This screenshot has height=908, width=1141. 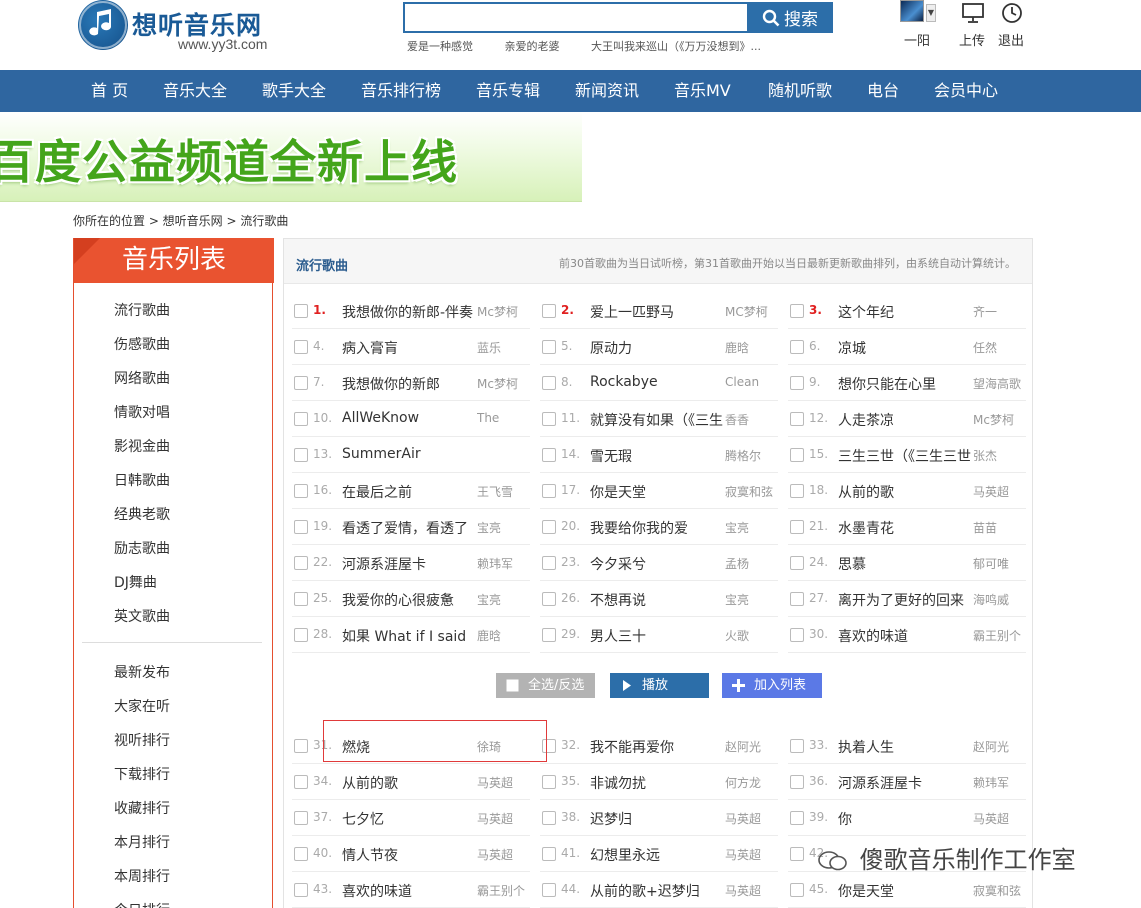 What do you see at coordinates (502, 347) in the screenshot?
I see `song-artist-link: 蓝乐` at bounding box center [502, 347].